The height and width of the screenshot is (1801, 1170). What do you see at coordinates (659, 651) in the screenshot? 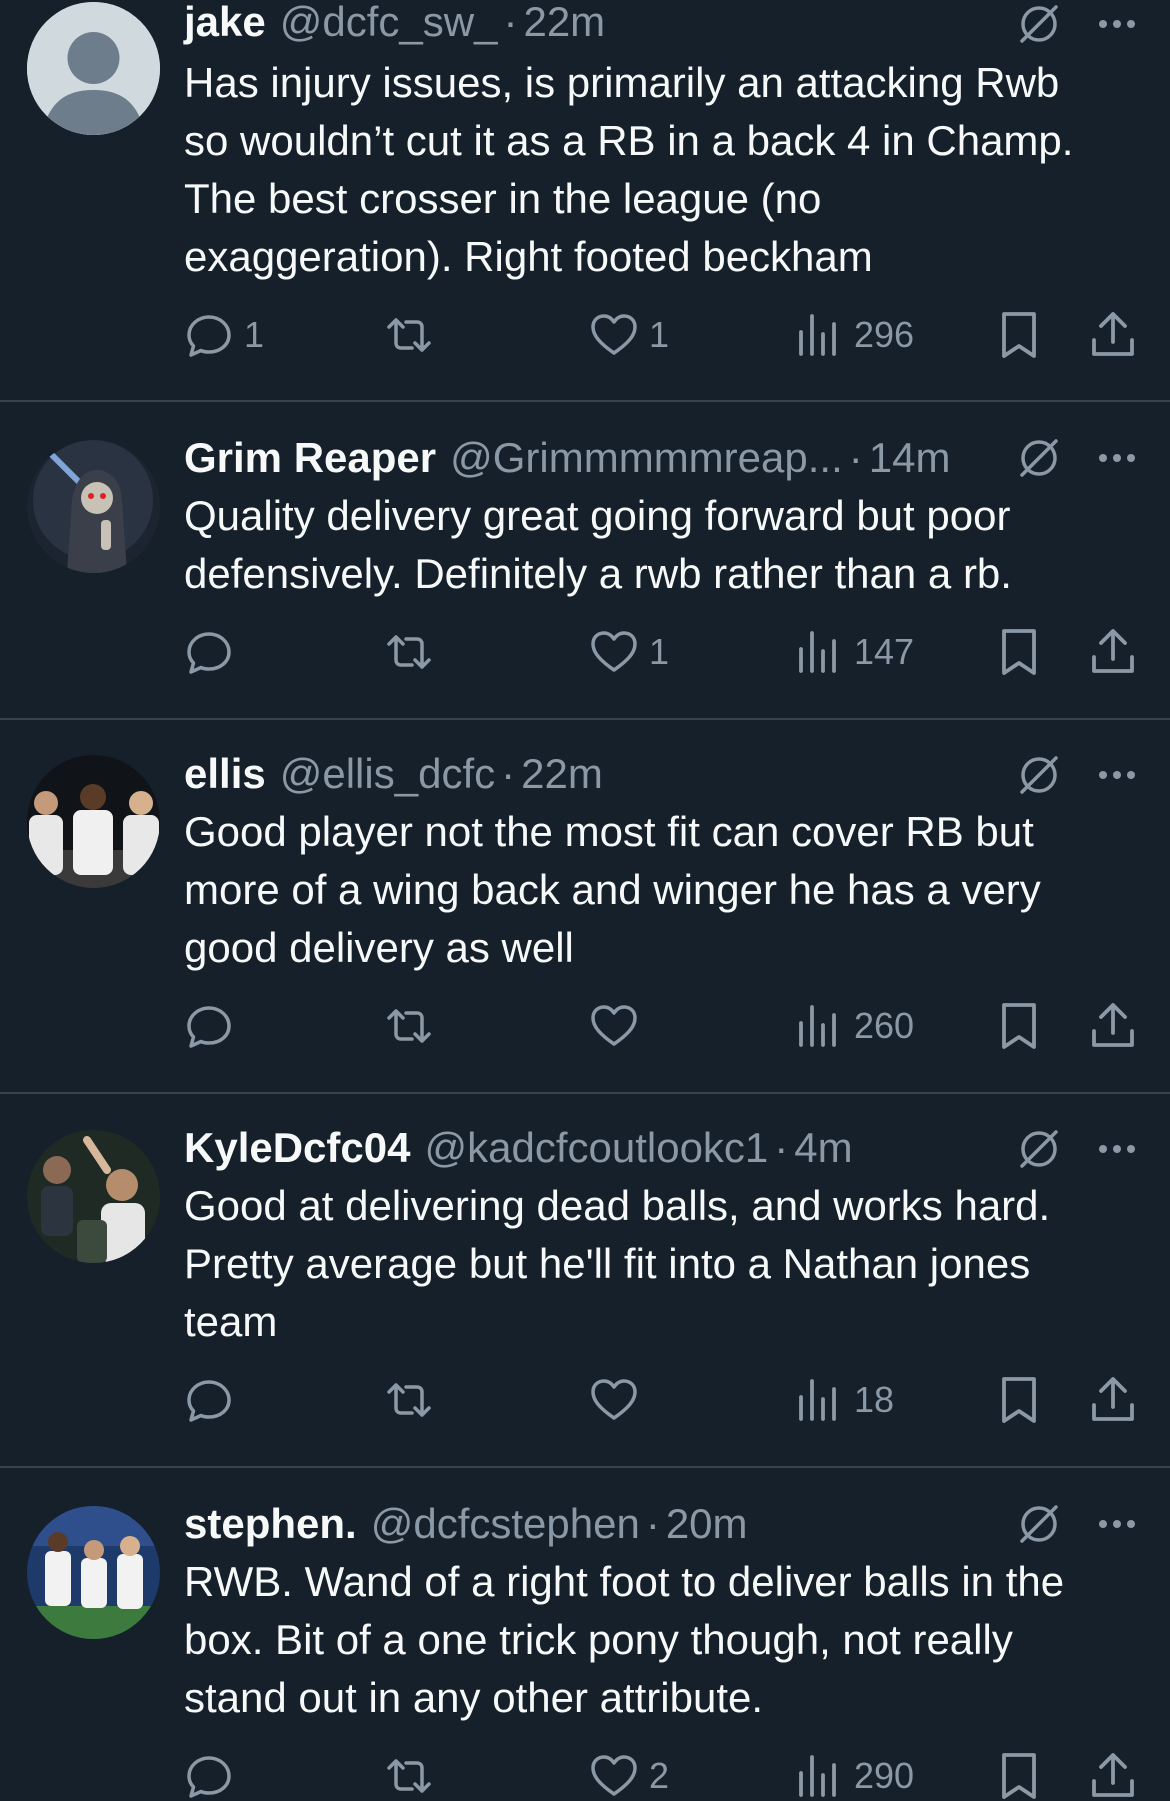
I see `like-count: 1` at bounding box center [659, 651].